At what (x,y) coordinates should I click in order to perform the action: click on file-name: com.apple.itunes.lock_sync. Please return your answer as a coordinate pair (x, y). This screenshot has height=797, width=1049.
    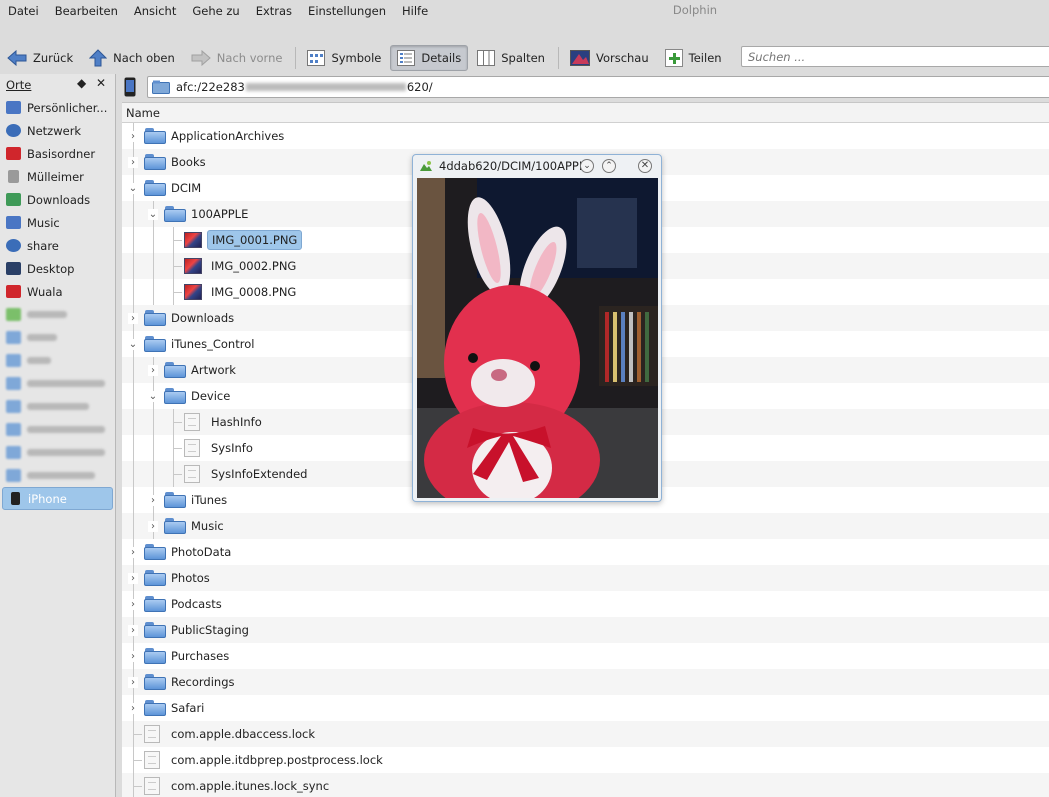
    Looking at the image, I should click on (250, 786).